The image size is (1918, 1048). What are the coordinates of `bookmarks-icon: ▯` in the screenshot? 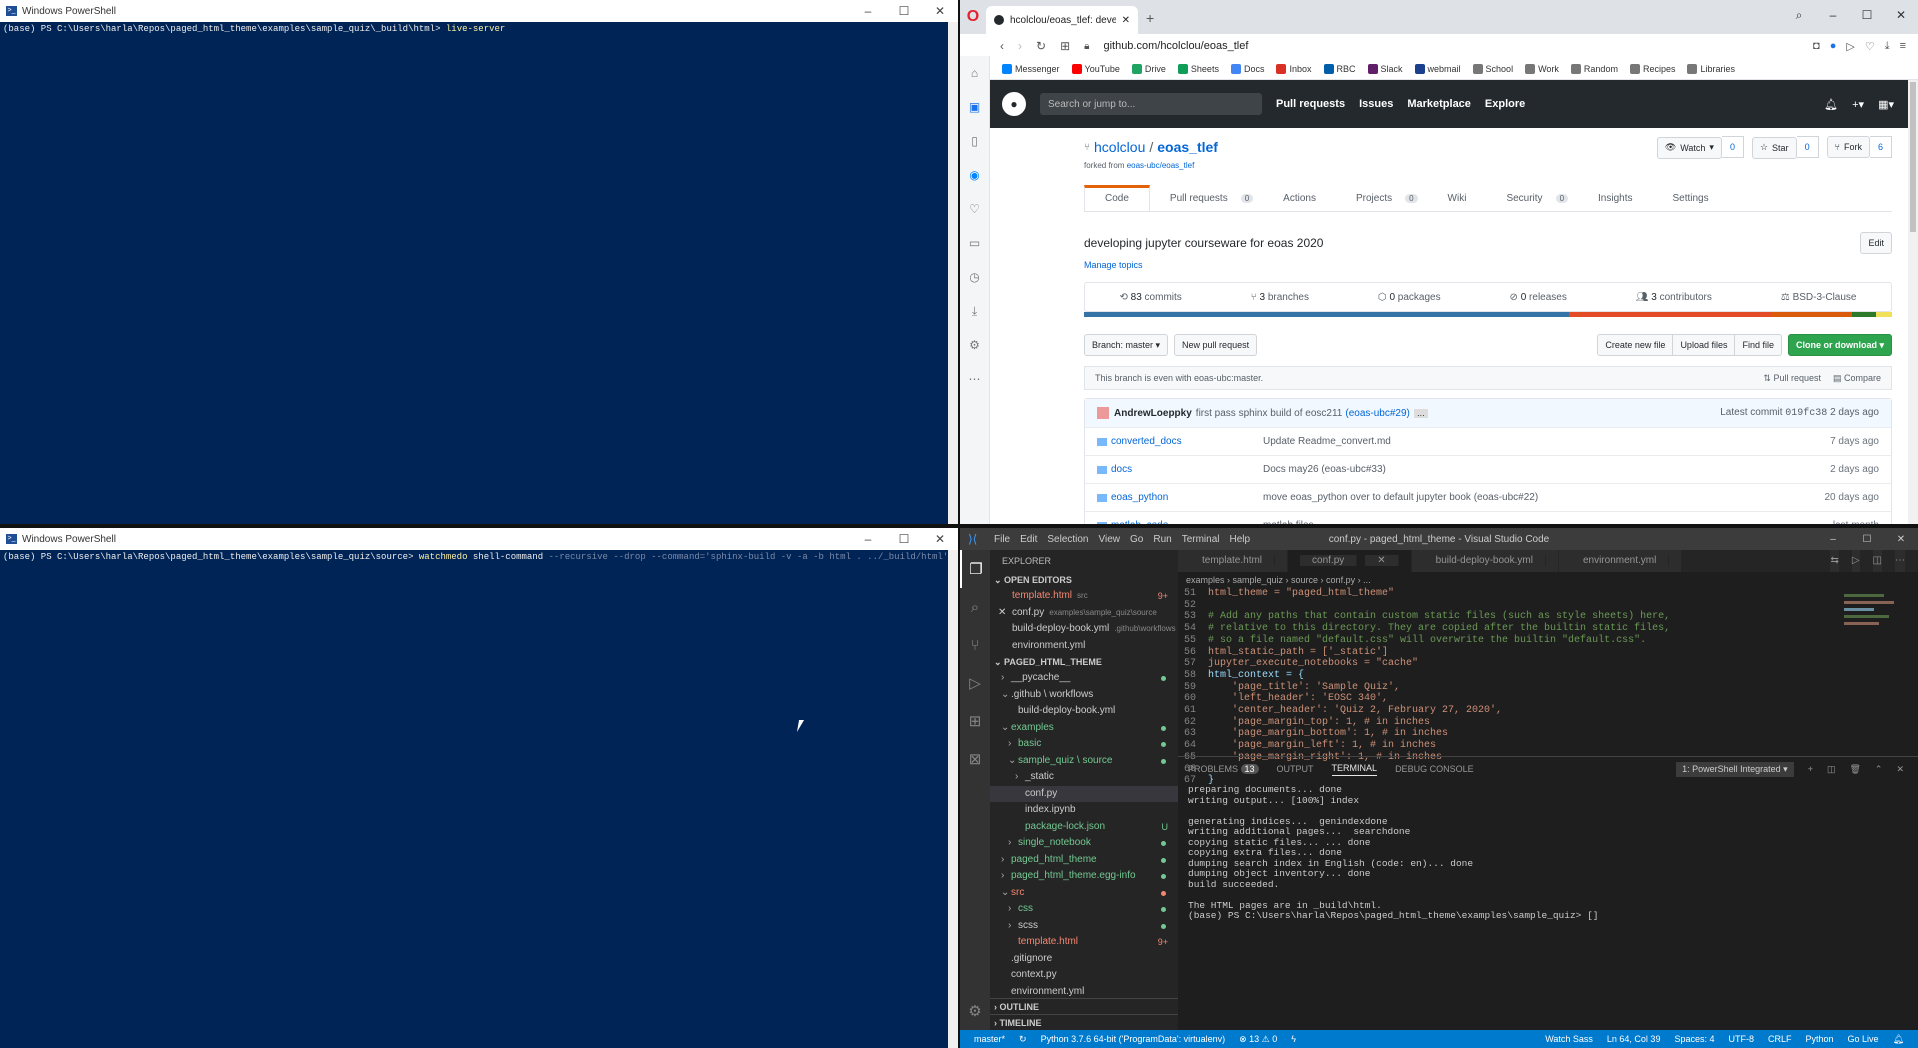 It's located at (974, 141).